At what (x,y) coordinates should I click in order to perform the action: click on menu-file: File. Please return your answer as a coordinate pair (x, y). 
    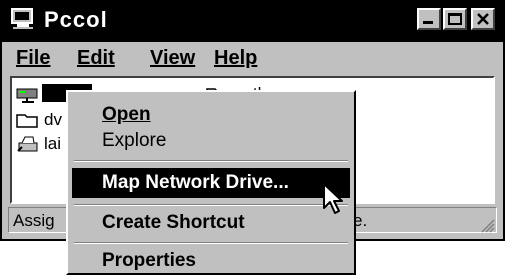
    Looking at the image, I should click on (33, 58).